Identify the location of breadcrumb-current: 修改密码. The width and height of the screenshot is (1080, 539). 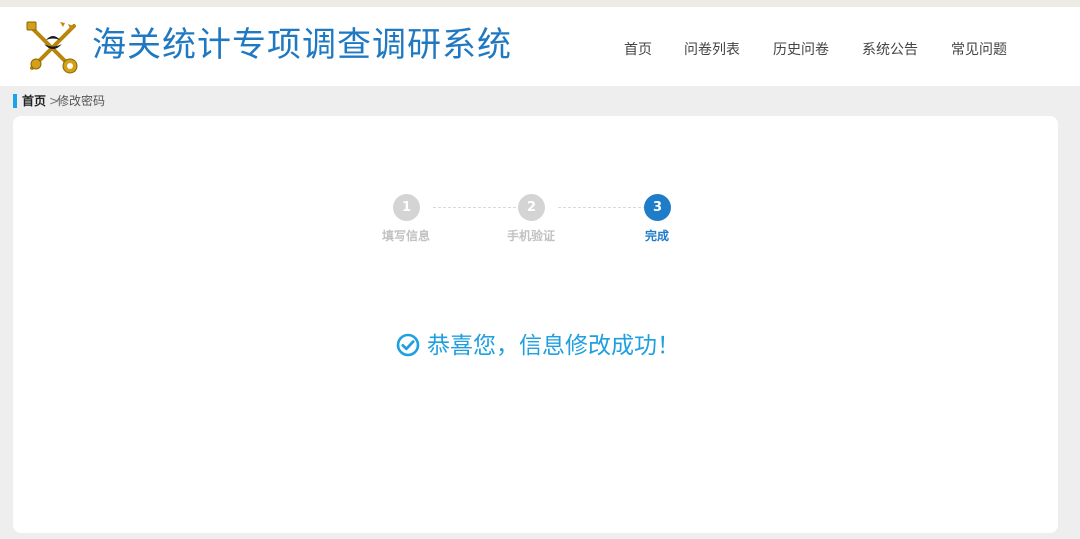
(81, 101).